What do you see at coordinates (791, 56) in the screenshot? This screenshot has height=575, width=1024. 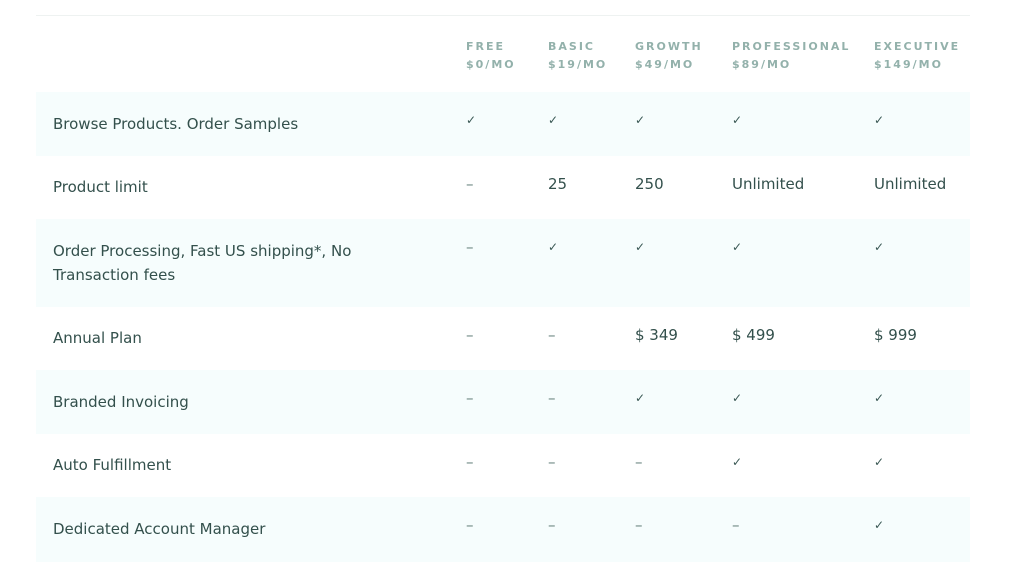 I see `column-header-professional: PROFESSIONAL $89/MO` at bounding box center [791, 56].